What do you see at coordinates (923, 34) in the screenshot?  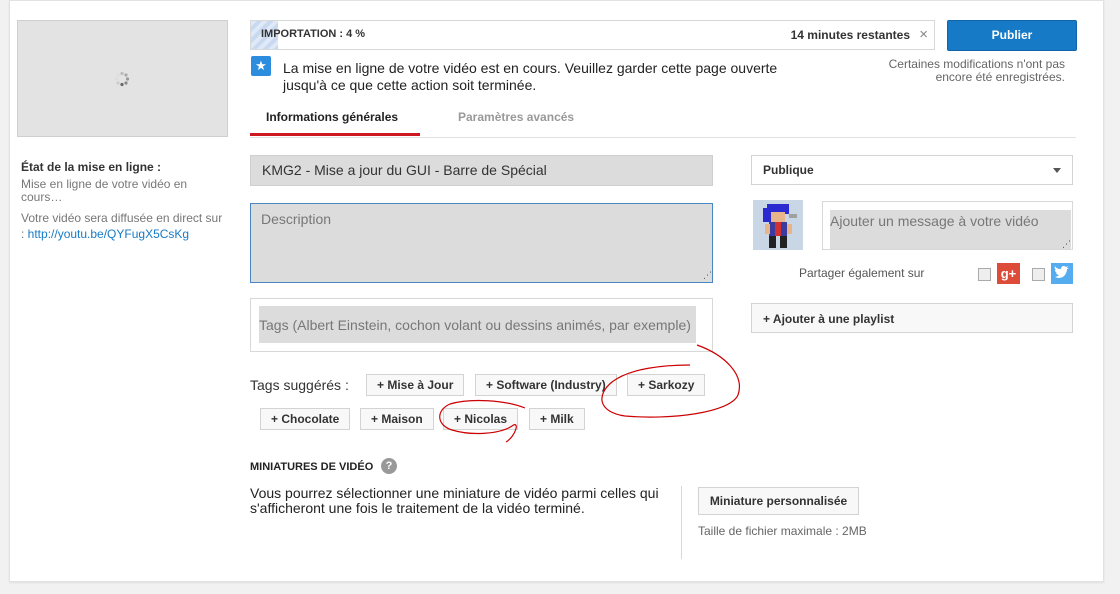 I see `cancel-upload-icon: ×` at bounding box center [923, 34].